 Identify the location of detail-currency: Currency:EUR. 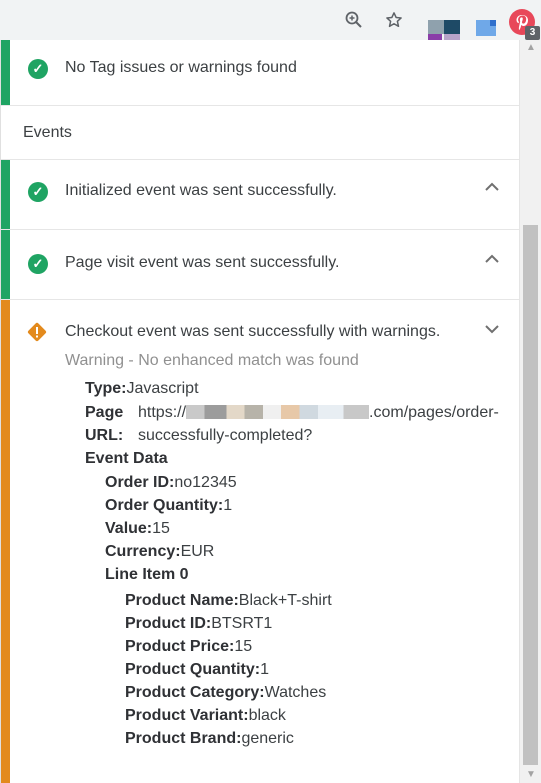
(160, 551).